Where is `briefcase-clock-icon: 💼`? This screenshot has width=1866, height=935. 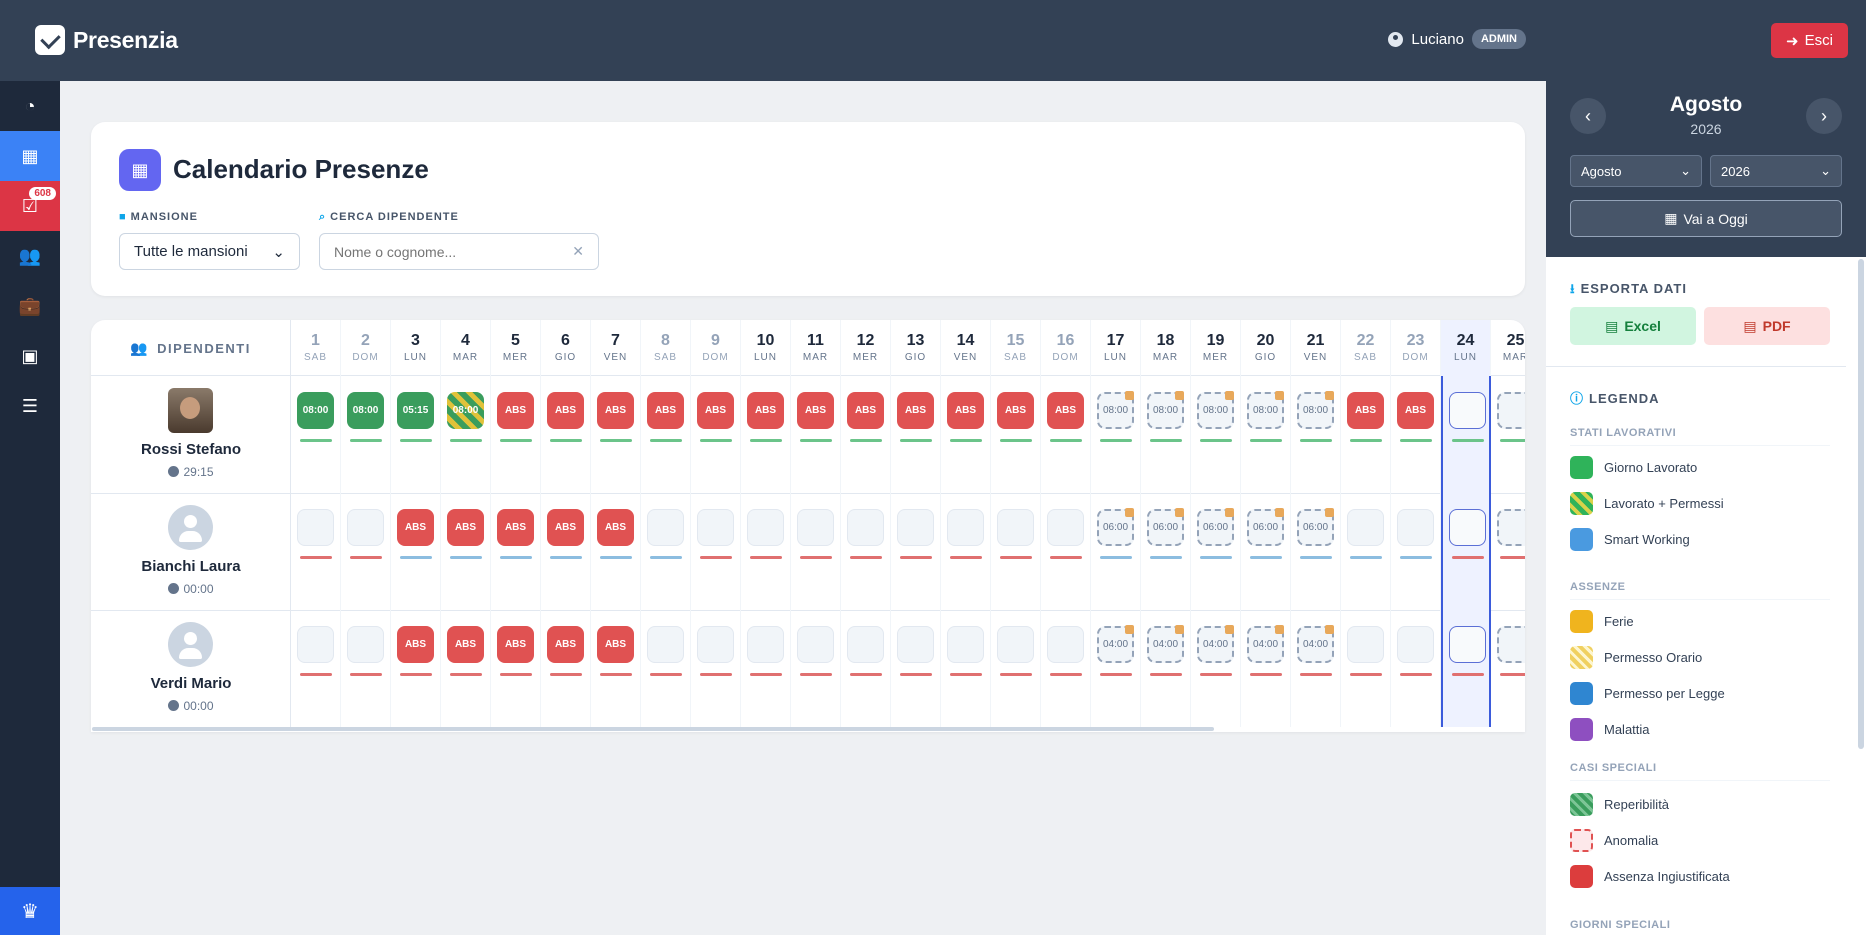 briefcase-clock-icon: 💼 is located at coordinates (30, 306).